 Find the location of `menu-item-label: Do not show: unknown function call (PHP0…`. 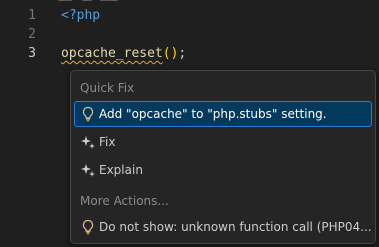

menu-item-label: Do not show: unknown function call (PHP0… is located at coordinates (235, 227).